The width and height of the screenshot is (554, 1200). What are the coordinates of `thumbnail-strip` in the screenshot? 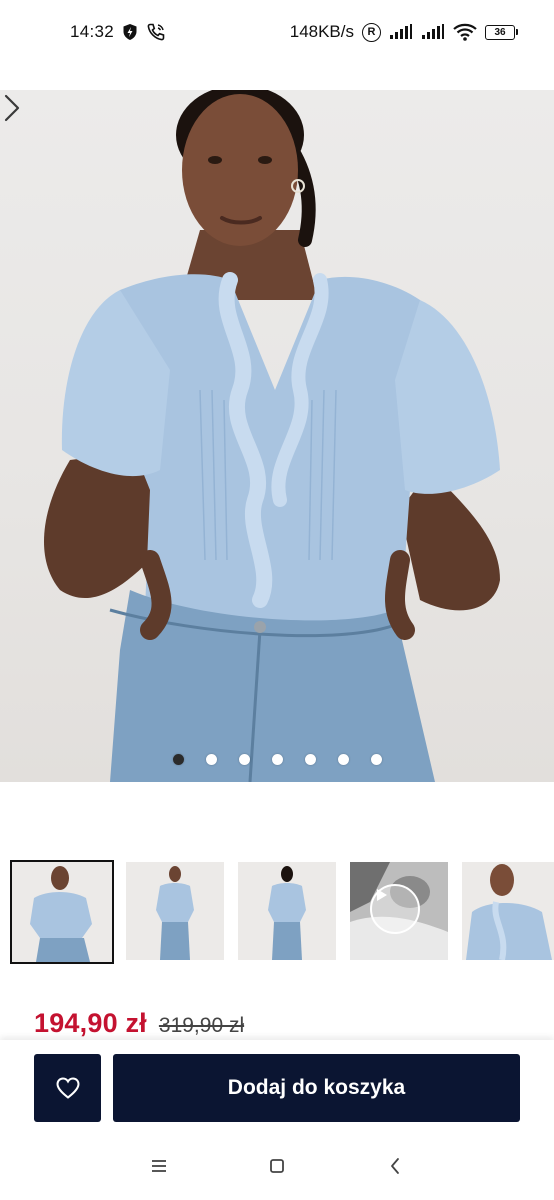 It's located at (282, 912).